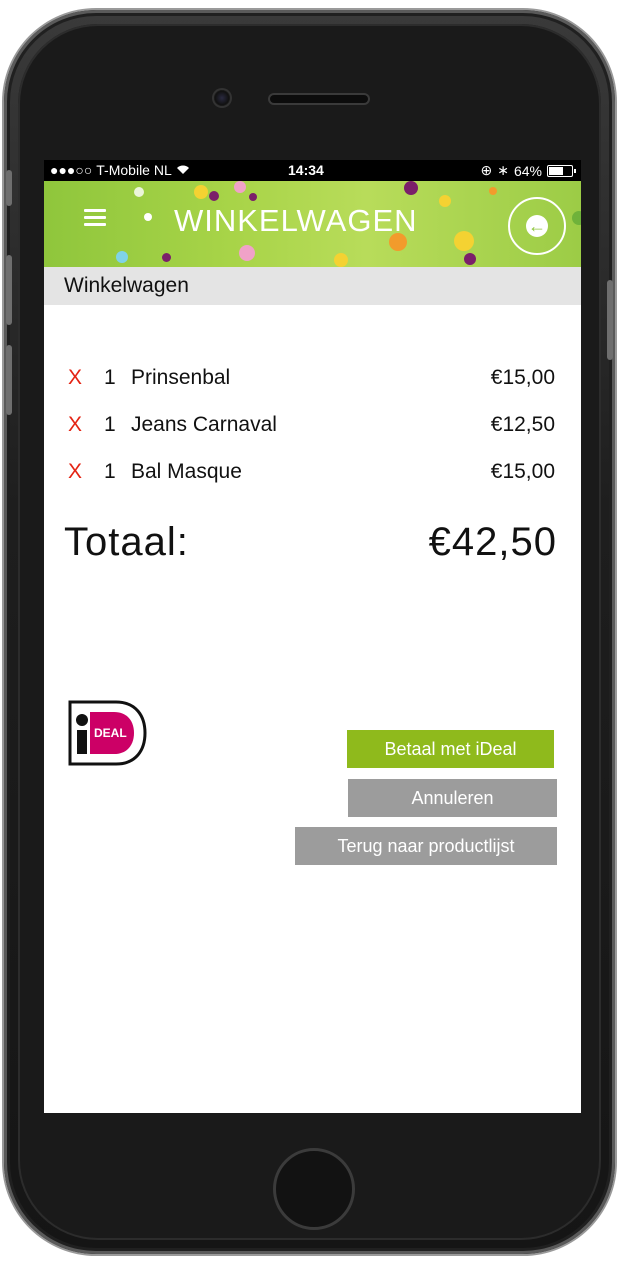 Image resolution: width=619 pixels, height=1261 pixels. What do you see at coordinates (181, 377) in the screenshot?
I see `item-name: Prinsenbal` at bounding box center [181, 377].